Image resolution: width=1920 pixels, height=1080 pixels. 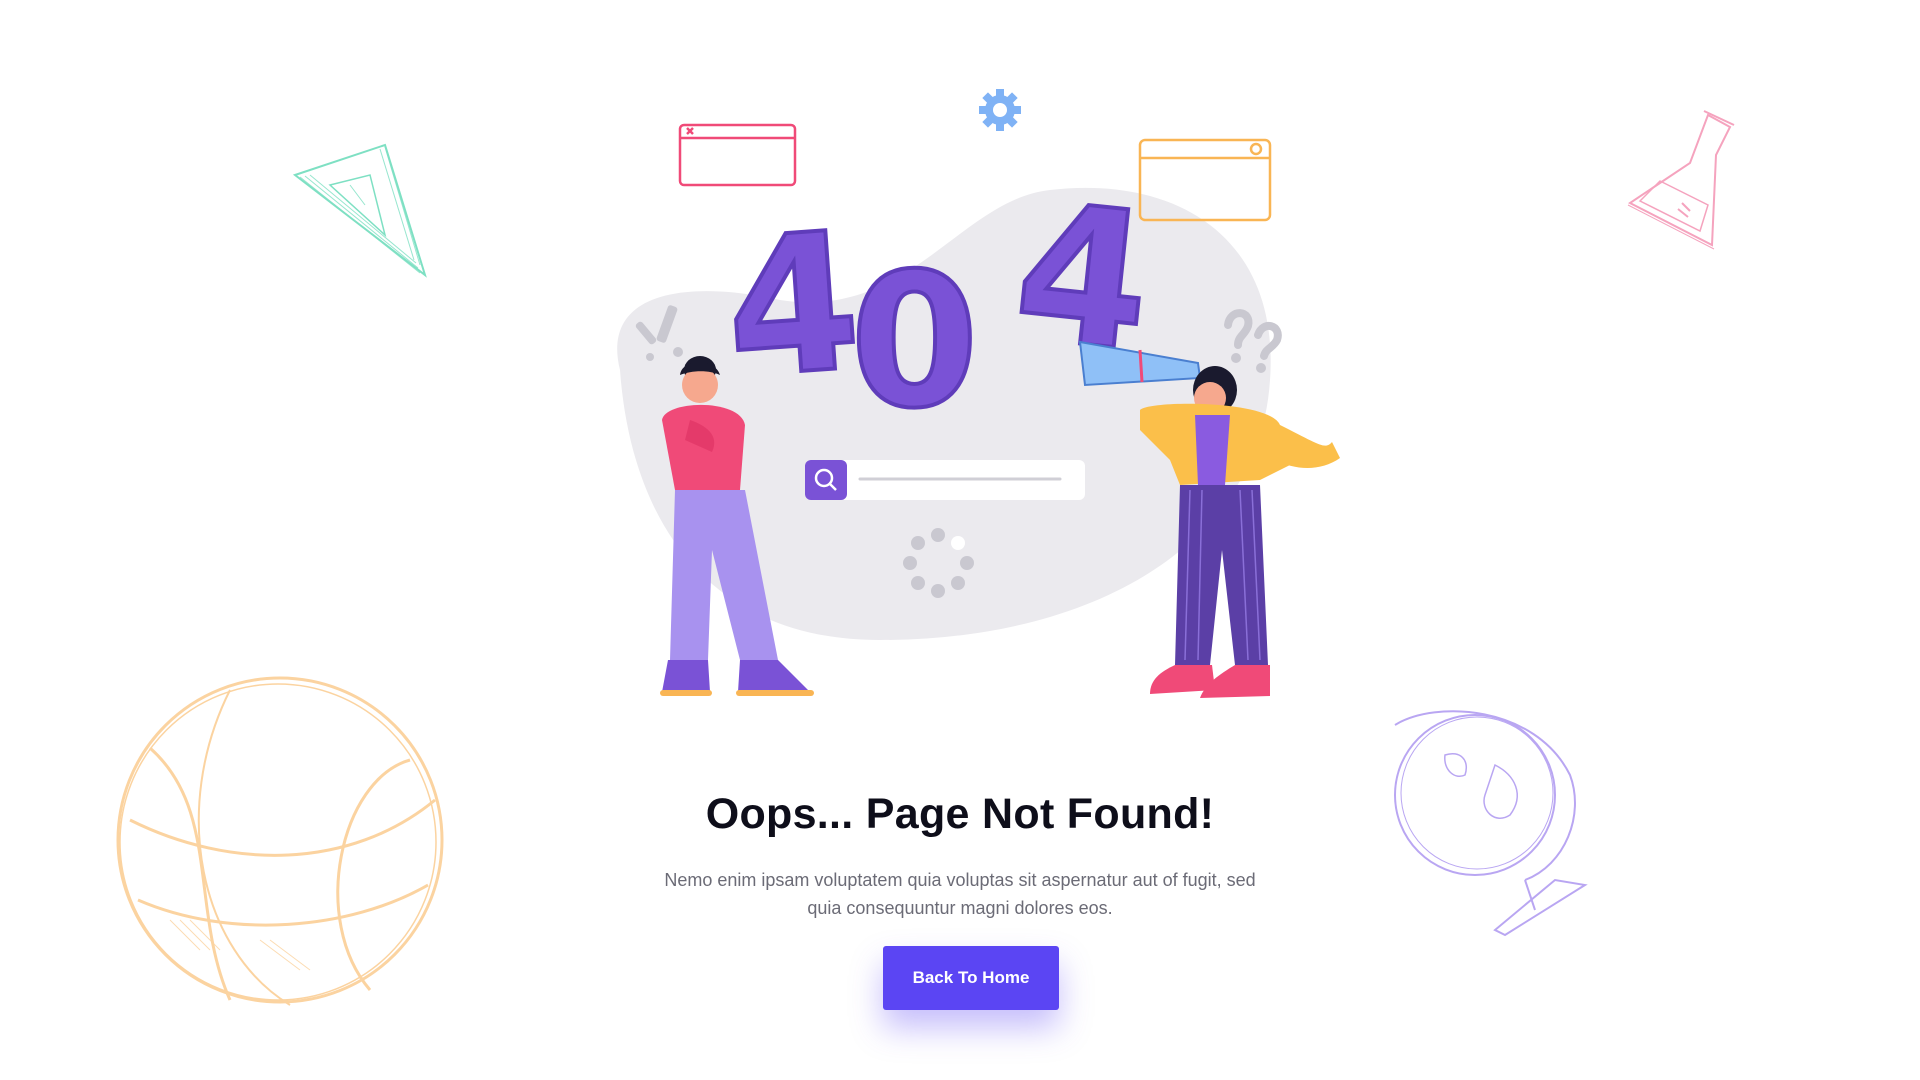 What do you see at coordinates (1681, 180) in the screenshot?
I see `flask-icon` at bounding box center [1681, 180].